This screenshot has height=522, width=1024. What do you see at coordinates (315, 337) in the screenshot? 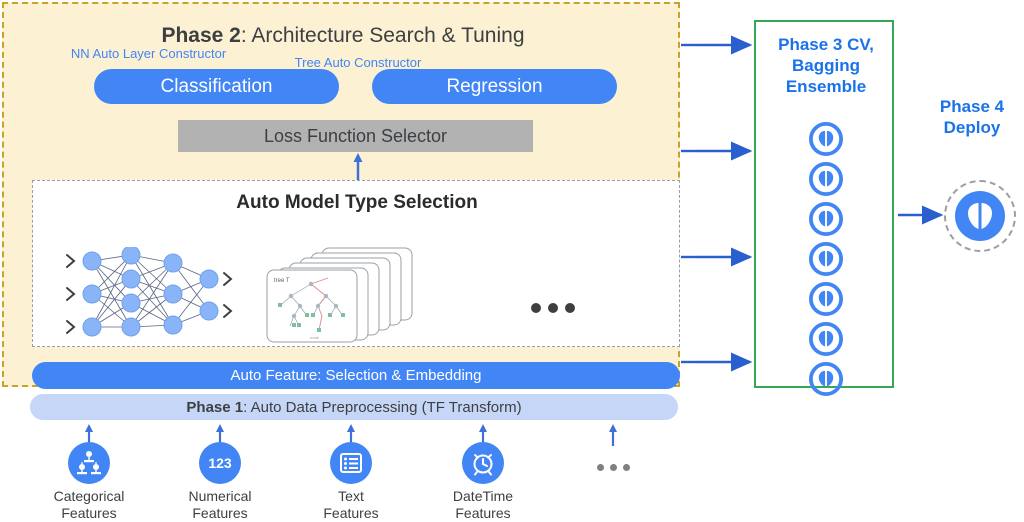
I see `tree-card-leaf-label: node` at bounding box center [315, 337].